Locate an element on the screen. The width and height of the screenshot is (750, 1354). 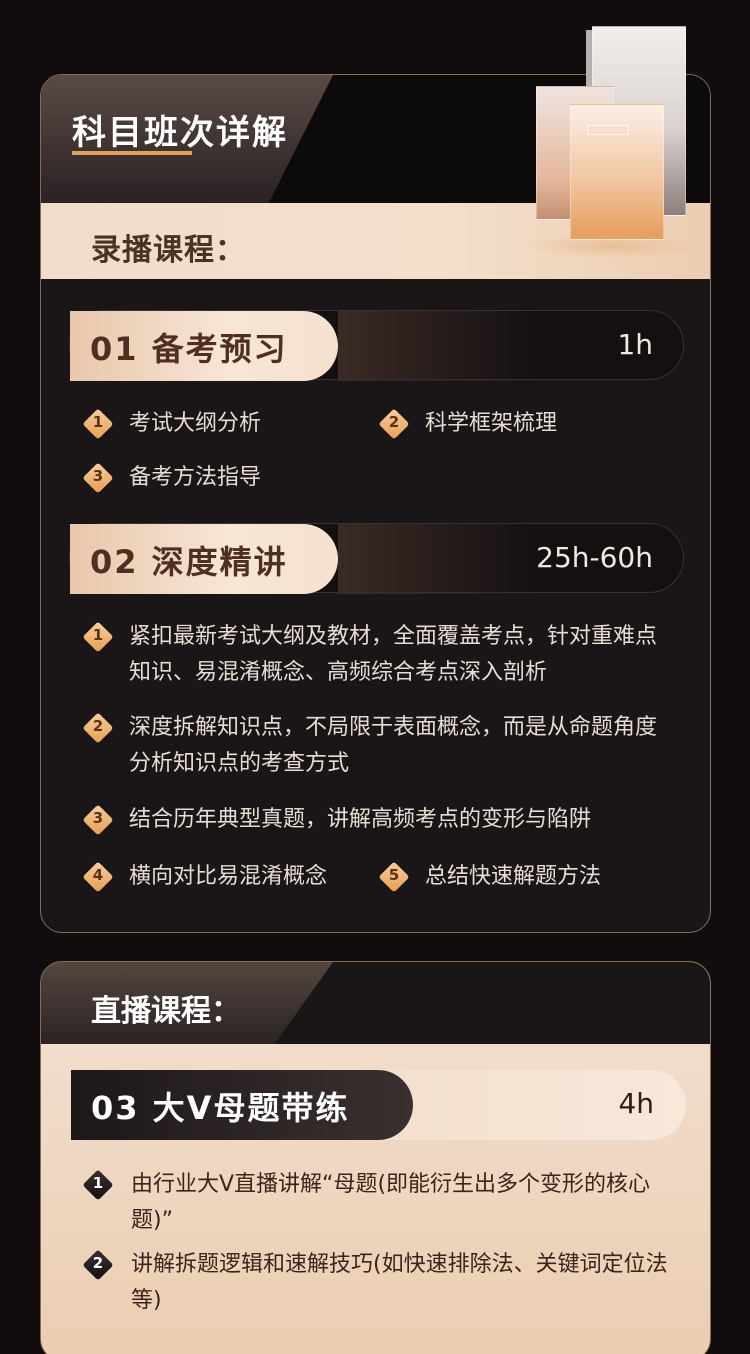
recorded-section-label: 录播课程： is located at coordinates (168, 250).